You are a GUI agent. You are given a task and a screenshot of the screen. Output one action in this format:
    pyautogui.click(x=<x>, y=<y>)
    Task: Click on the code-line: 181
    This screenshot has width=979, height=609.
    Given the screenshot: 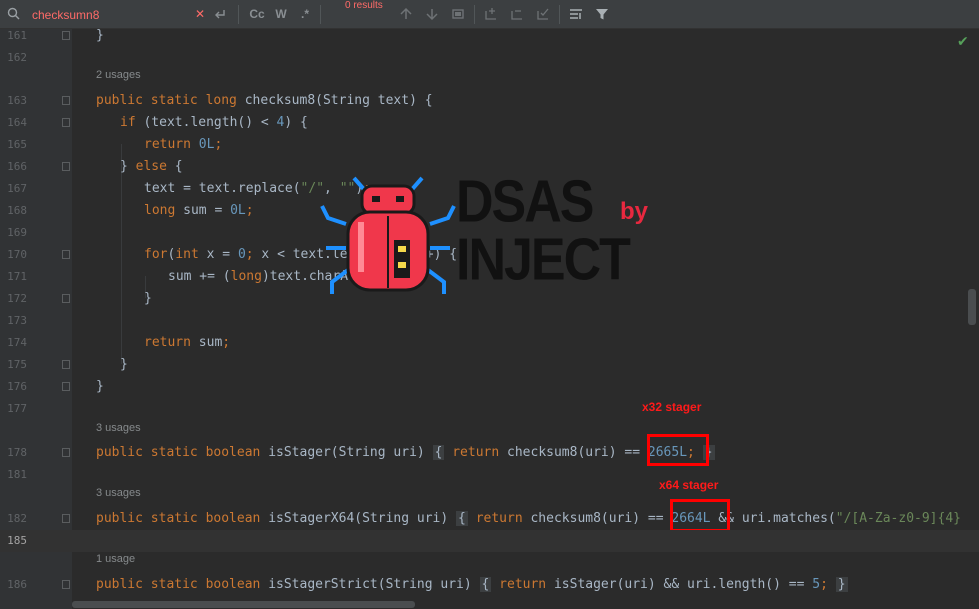 What is the action you would take?
    pyautogui.click(x=489, y=475)
    